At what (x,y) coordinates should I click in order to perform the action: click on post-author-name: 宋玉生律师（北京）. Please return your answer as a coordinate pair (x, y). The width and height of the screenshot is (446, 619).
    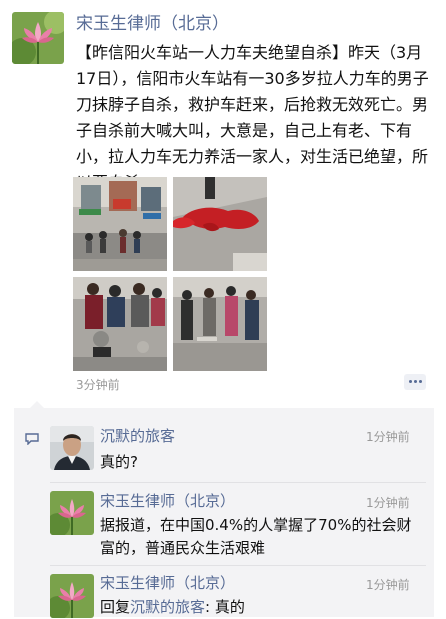
    Looking at the image, I should click on (152, 21).